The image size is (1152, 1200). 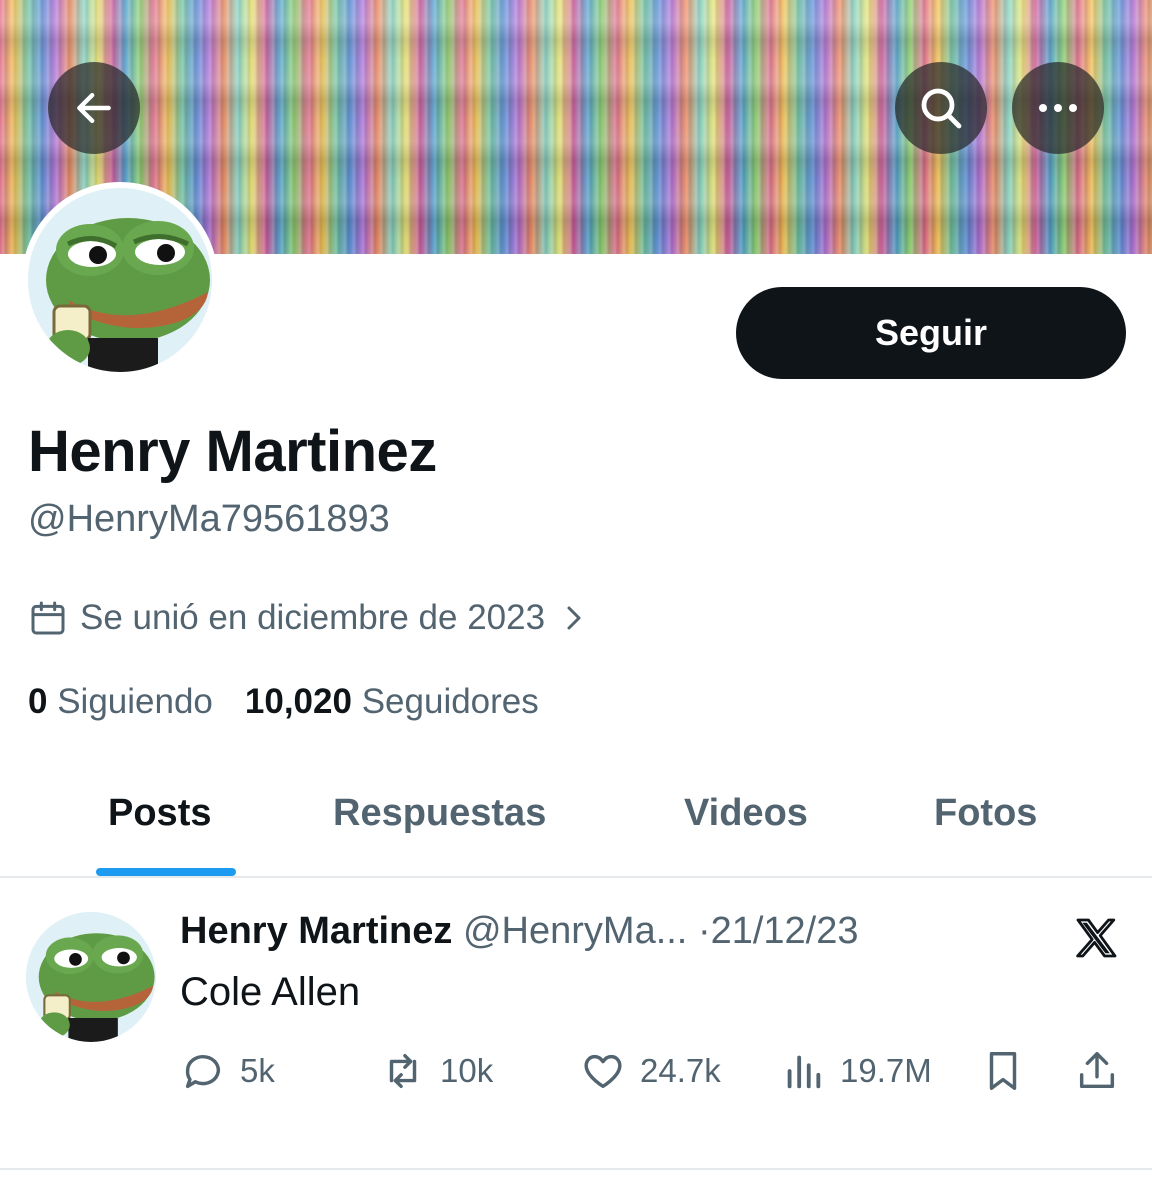 What do you see at coordinates (467, 1070) in the screenshot?
I see `repost-count: 10k` at bounding box center [467, 1070].